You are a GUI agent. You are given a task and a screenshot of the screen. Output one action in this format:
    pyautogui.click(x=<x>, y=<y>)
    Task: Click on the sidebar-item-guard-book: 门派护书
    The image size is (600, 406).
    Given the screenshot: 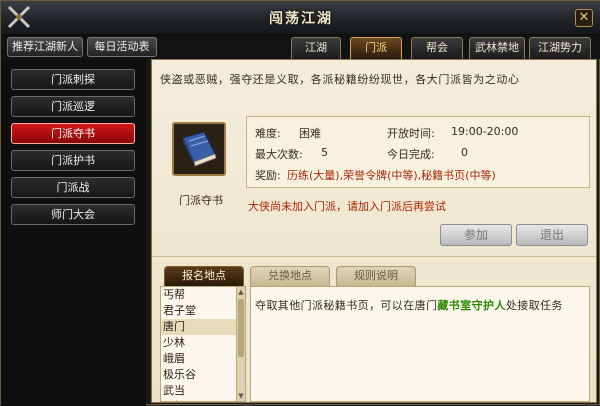 What is the action you would take?
    pyautogui.click(x=73, y=160)
    